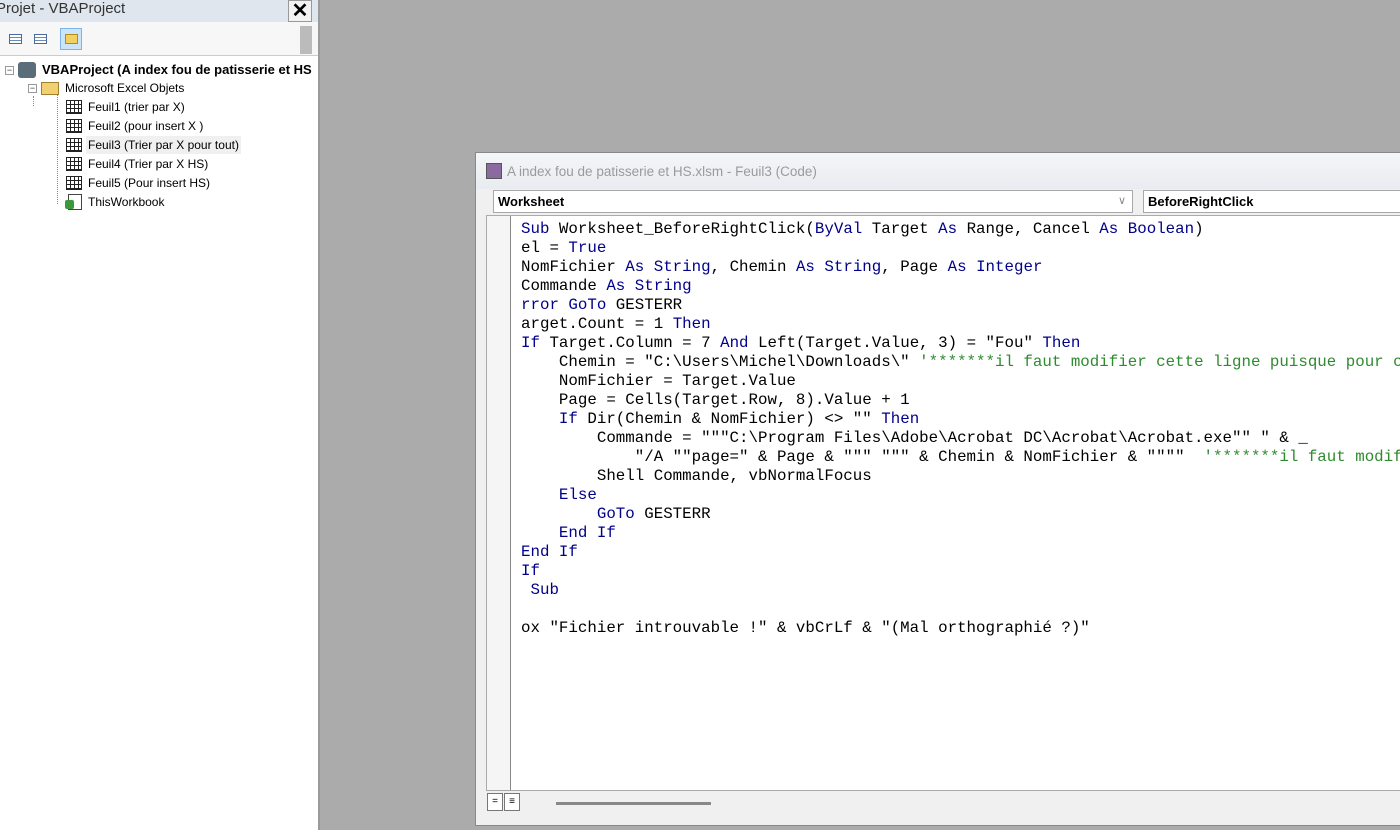  What do you see at coordinates (126, 107) in the screenshot?
I see `tree-node-feuil1: Feuil1 (trier par X)` at bounding box center [126, 107].